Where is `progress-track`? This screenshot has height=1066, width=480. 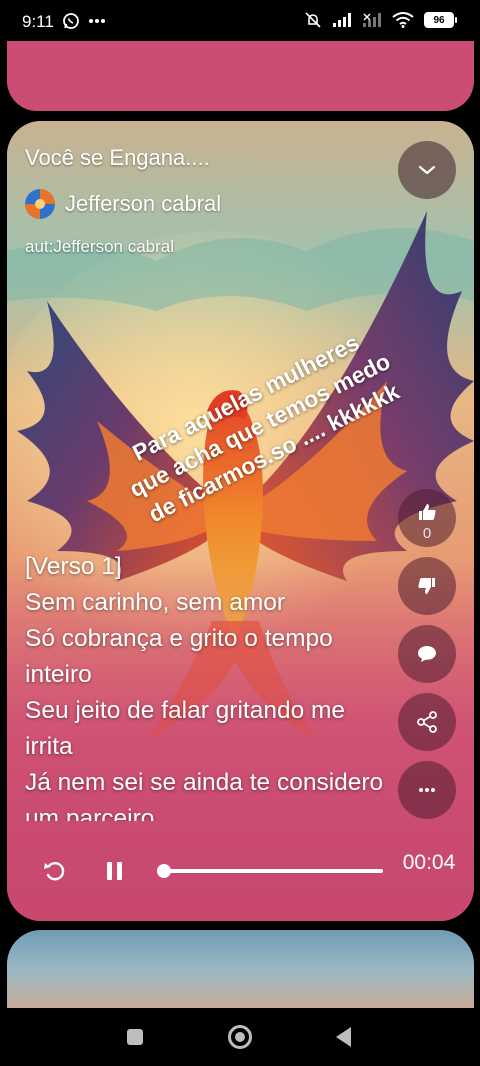 progress-track is located at coordinates (273, 871).